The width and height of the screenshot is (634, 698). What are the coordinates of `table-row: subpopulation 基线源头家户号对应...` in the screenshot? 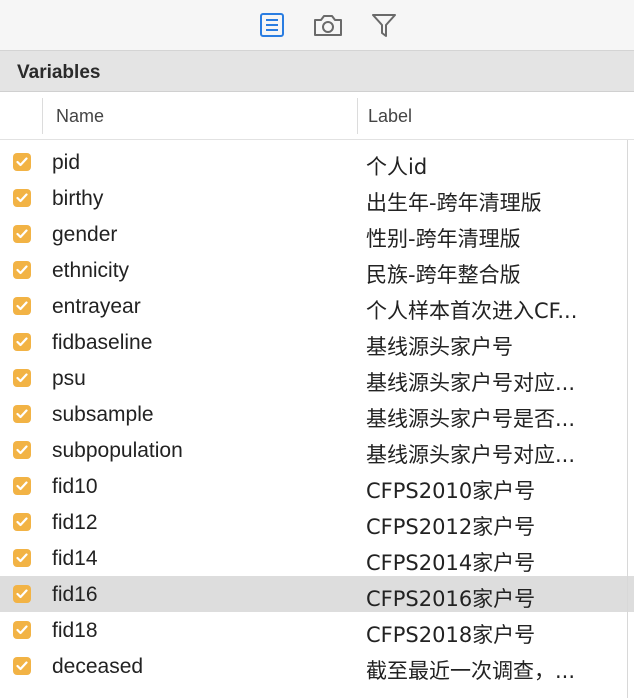 It's located at (317, 450).